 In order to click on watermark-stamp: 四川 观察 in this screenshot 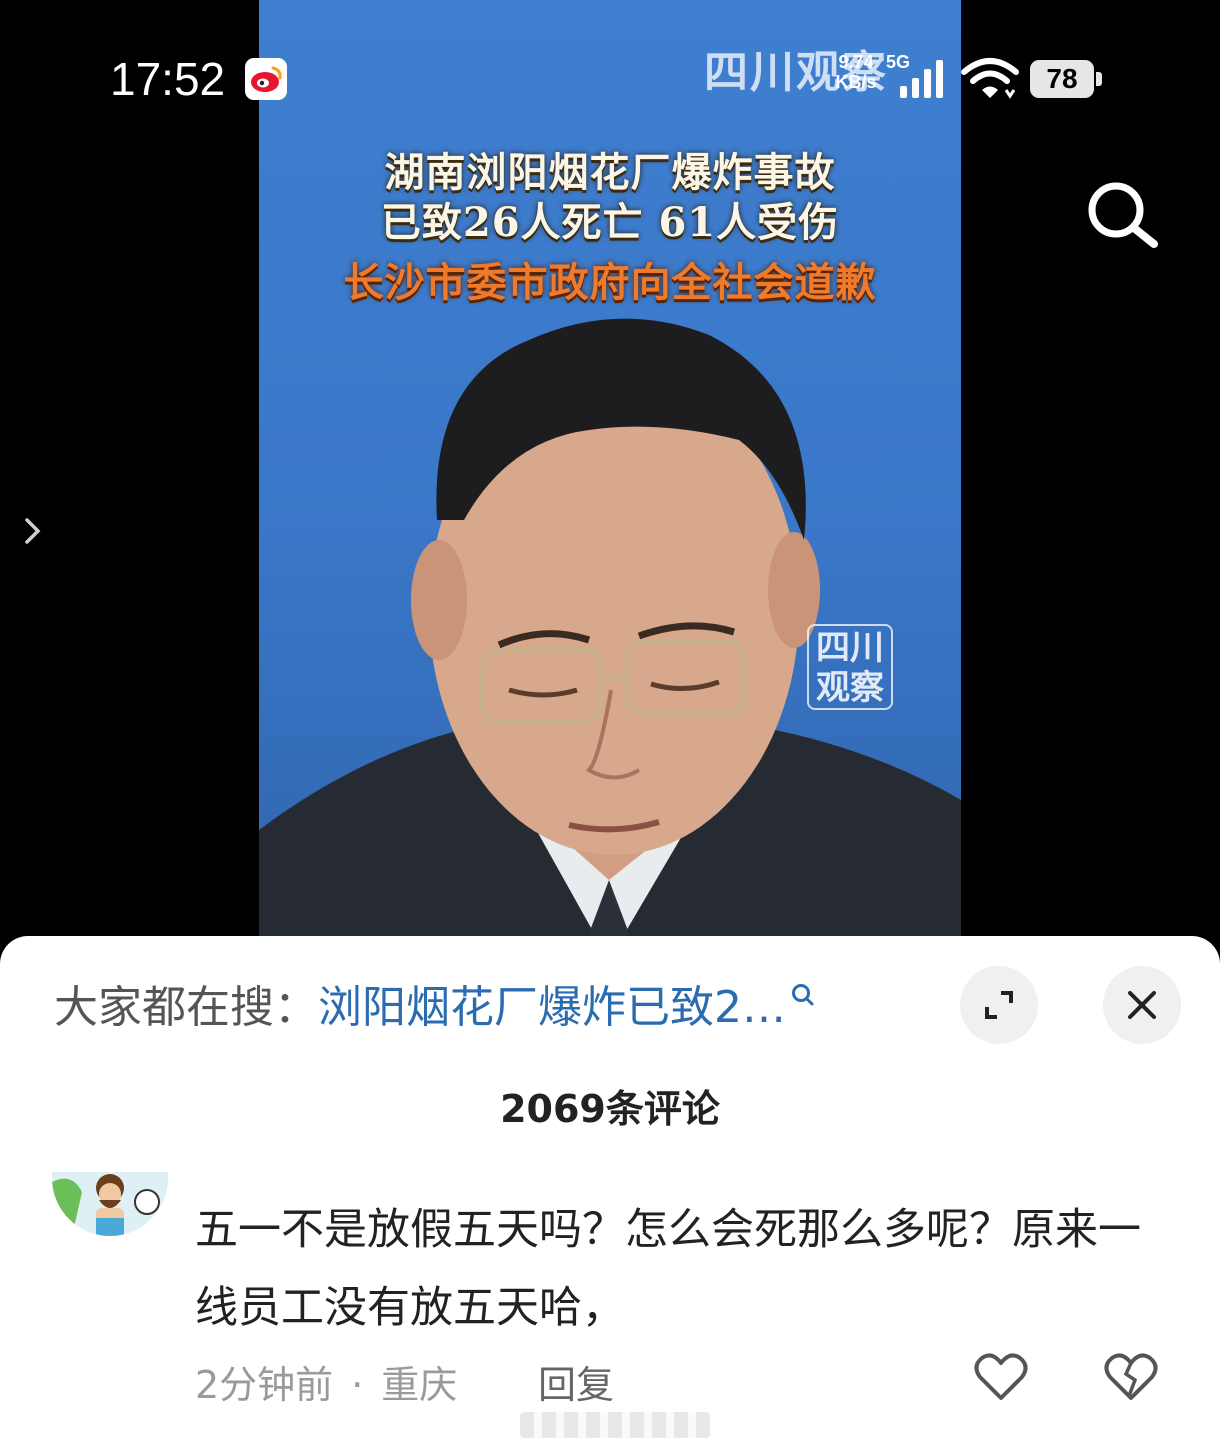, I will do `click(850, 667)`.